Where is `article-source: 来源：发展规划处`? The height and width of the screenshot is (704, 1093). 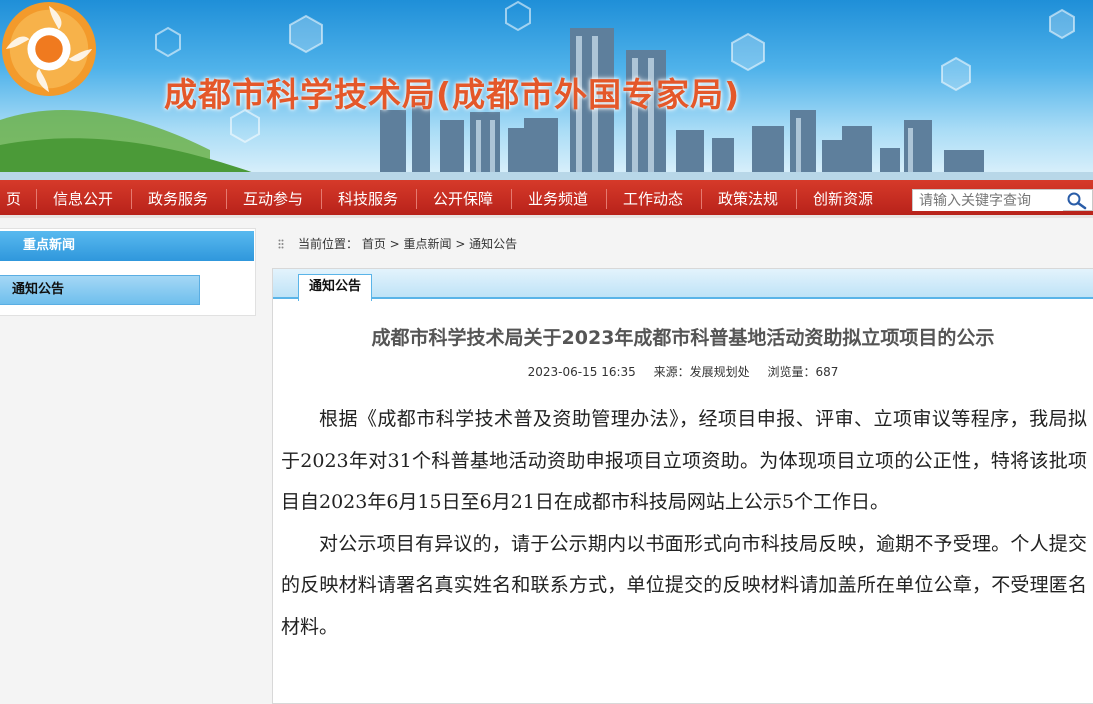 article-source: 来源：发展规划处 is located at coordinates (701, 372).